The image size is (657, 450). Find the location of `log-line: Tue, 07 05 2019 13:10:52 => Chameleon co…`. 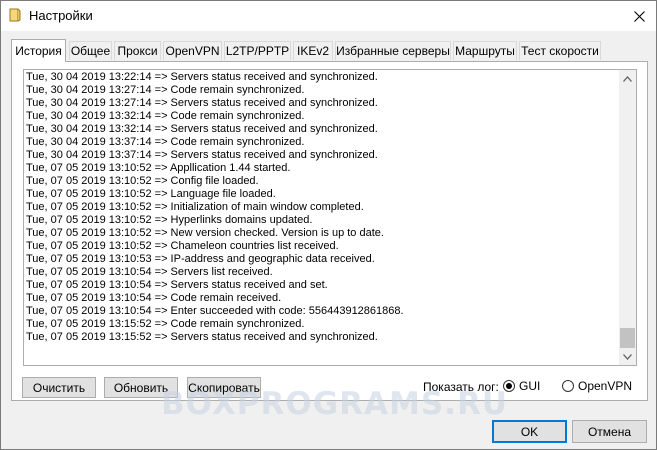

log-line: Tue, 07 05 2019 13:10:52 => Chameleon co… is located at coordinates (182, 246).